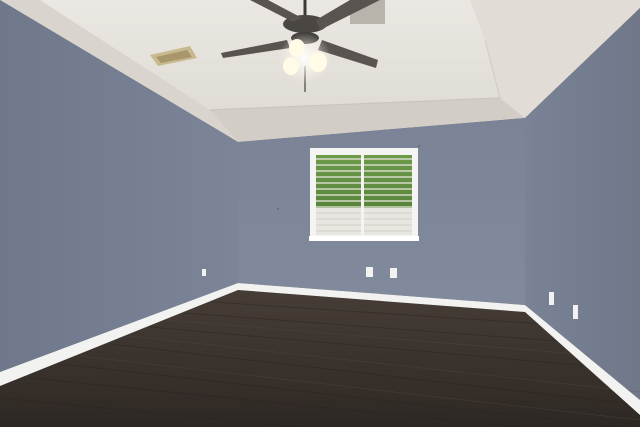 The height and width of the screenshot is (427, 640). I want to click on window, so click(364, 194).